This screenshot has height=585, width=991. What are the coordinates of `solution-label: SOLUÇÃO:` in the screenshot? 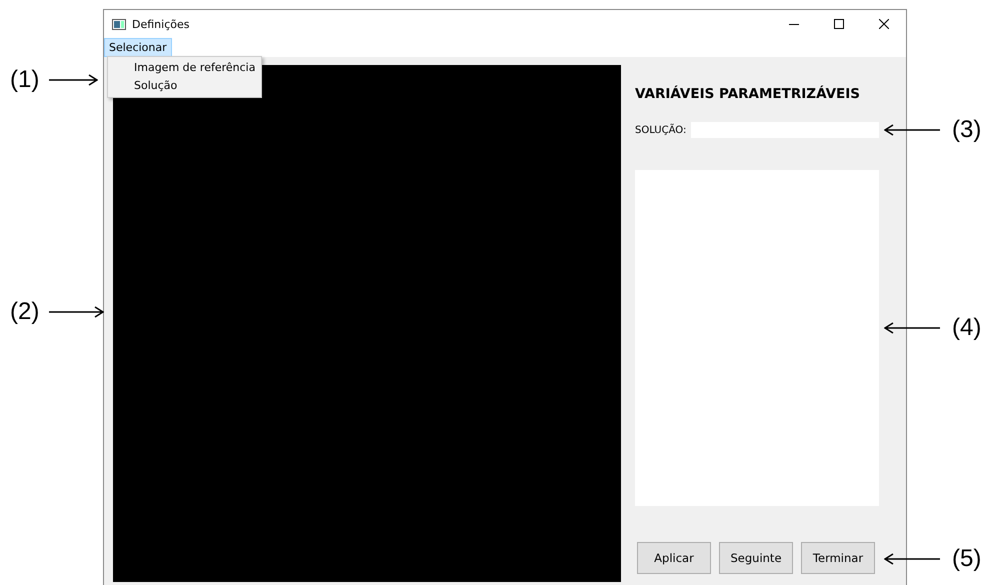 It's located at (660, 130).